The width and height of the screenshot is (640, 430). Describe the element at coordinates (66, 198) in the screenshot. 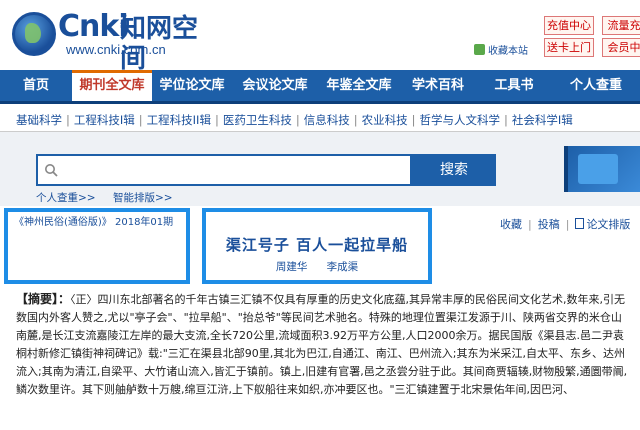

I see `plagiarism-check-link: 个人查重>>` at that location.